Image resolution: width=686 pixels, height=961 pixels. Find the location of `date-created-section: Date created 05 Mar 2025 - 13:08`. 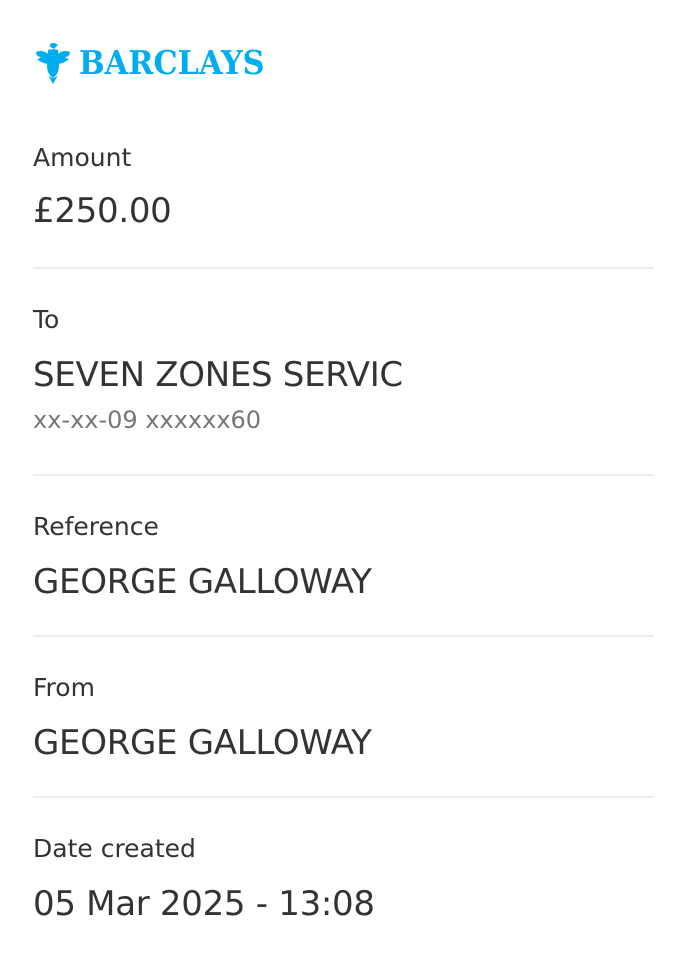

date-created-section: Date created 05 Mar 2025 - 13:08 is located at coordinates (343, 878).